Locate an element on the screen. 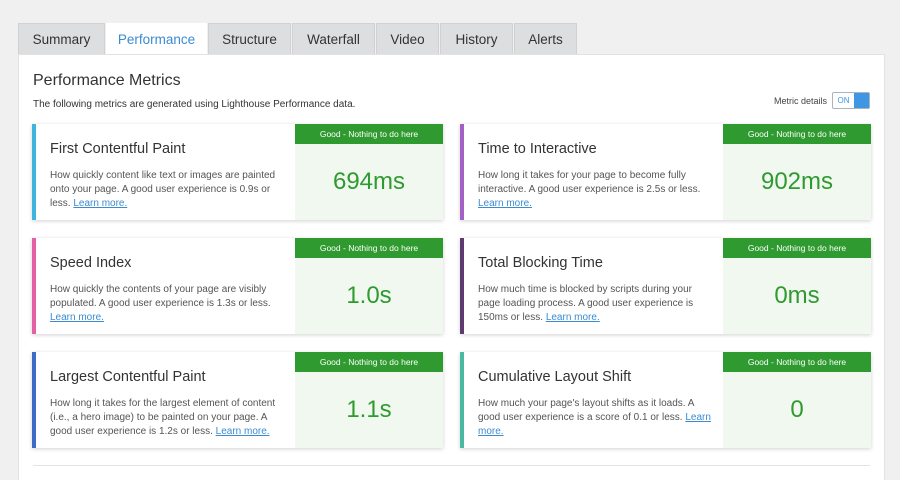 The width and height of the screenshot is (900, 480). tab-history: History is located at coordinates (476, 38).